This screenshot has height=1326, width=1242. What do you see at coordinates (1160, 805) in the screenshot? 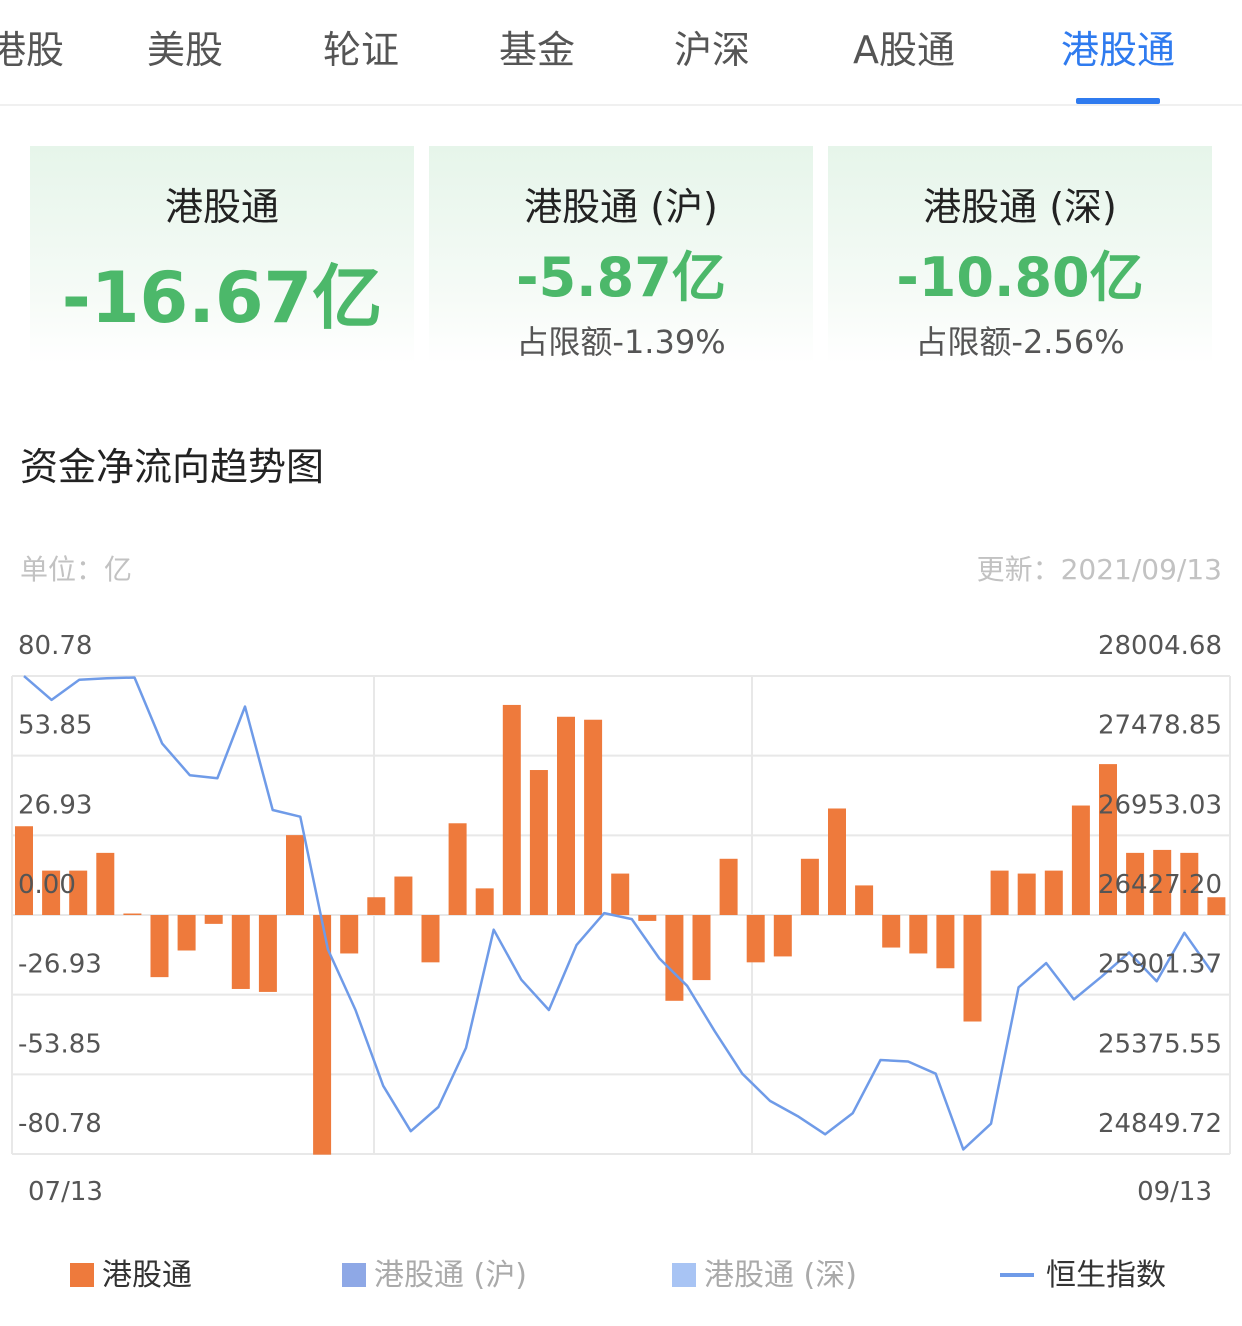
I see `right-axis-tick-label: 26953.03` at bounding box center [1160, 805].